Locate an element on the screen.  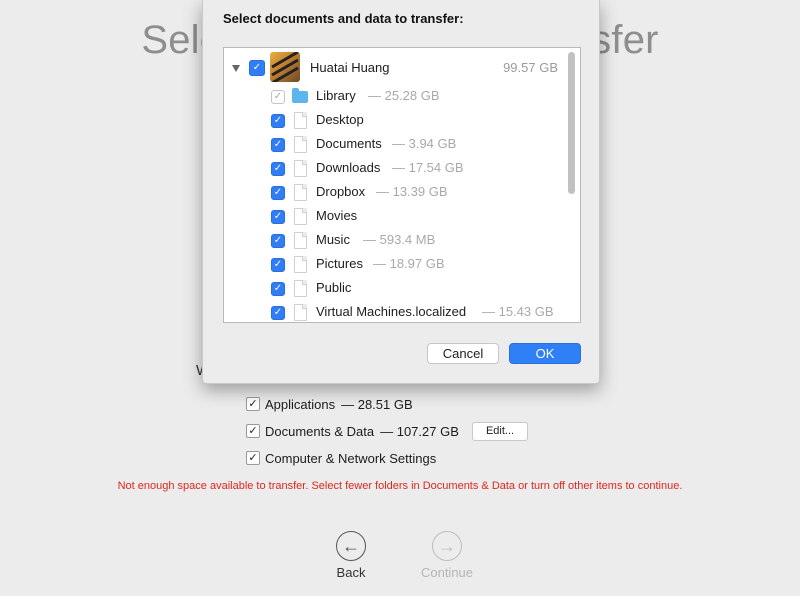
option-label: Documents & Data is located at coordinates (320, 431).